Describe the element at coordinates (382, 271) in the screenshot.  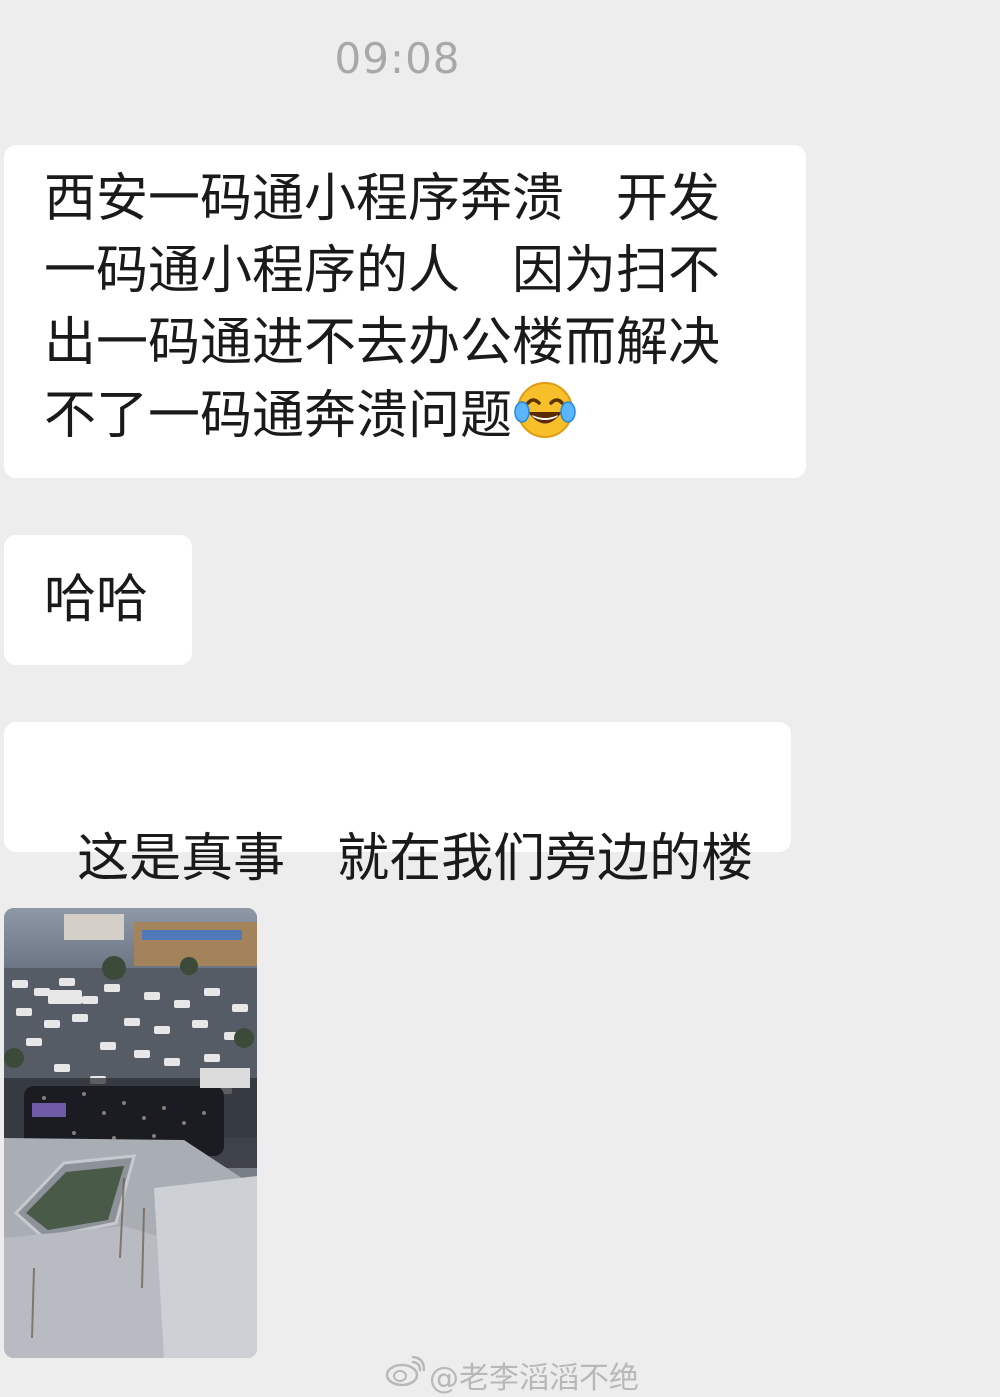
I see `message-line: 一码通小程序的人 因为扫不` at that location.